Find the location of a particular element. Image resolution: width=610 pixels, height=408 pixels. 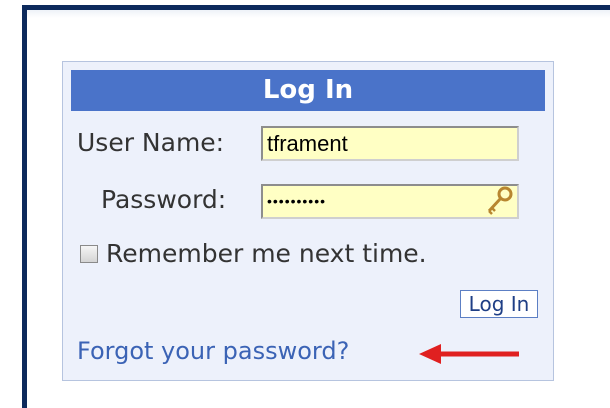

window-top-strip is located at coordinates (318, 14).